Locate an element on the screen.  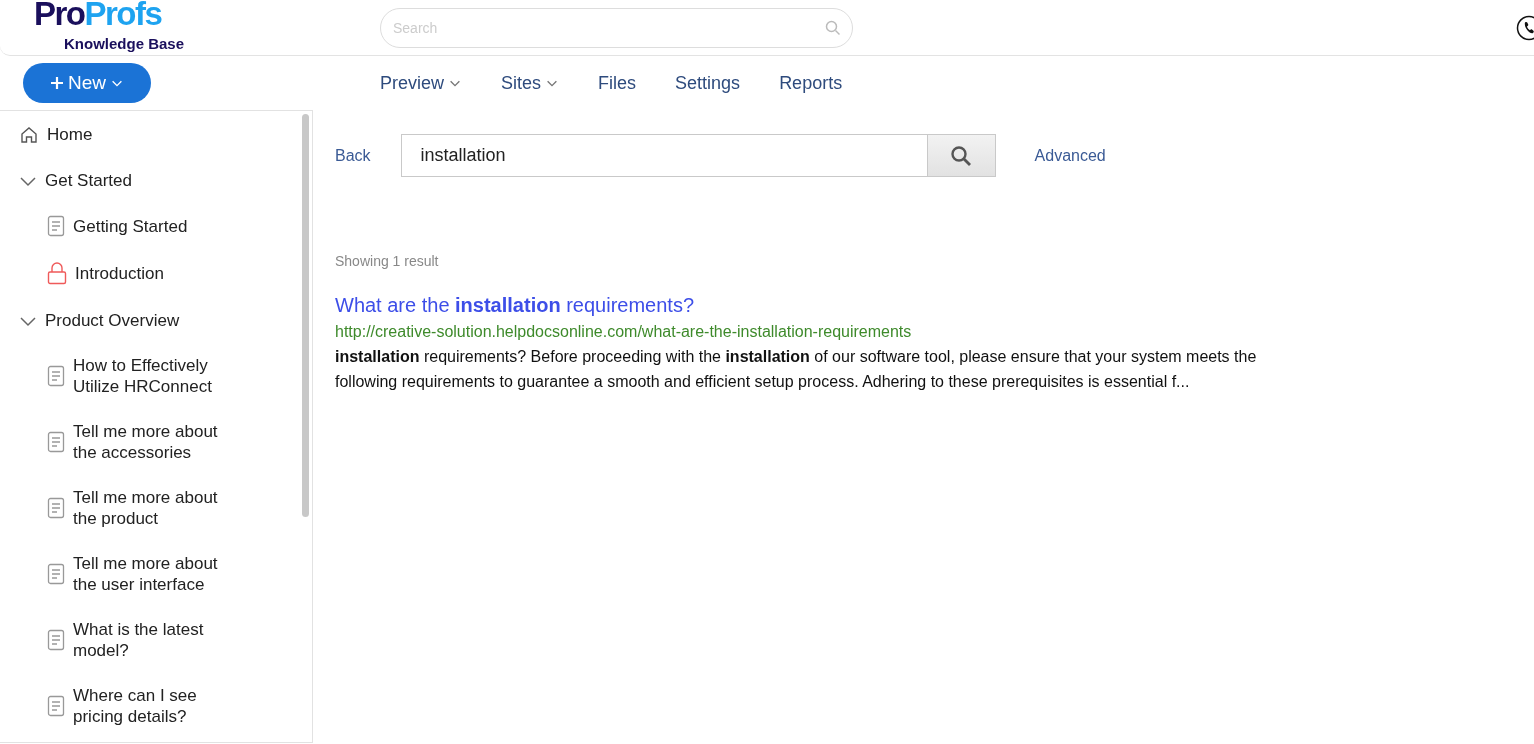
nav-link: Files is located at coordinates (617, 83).